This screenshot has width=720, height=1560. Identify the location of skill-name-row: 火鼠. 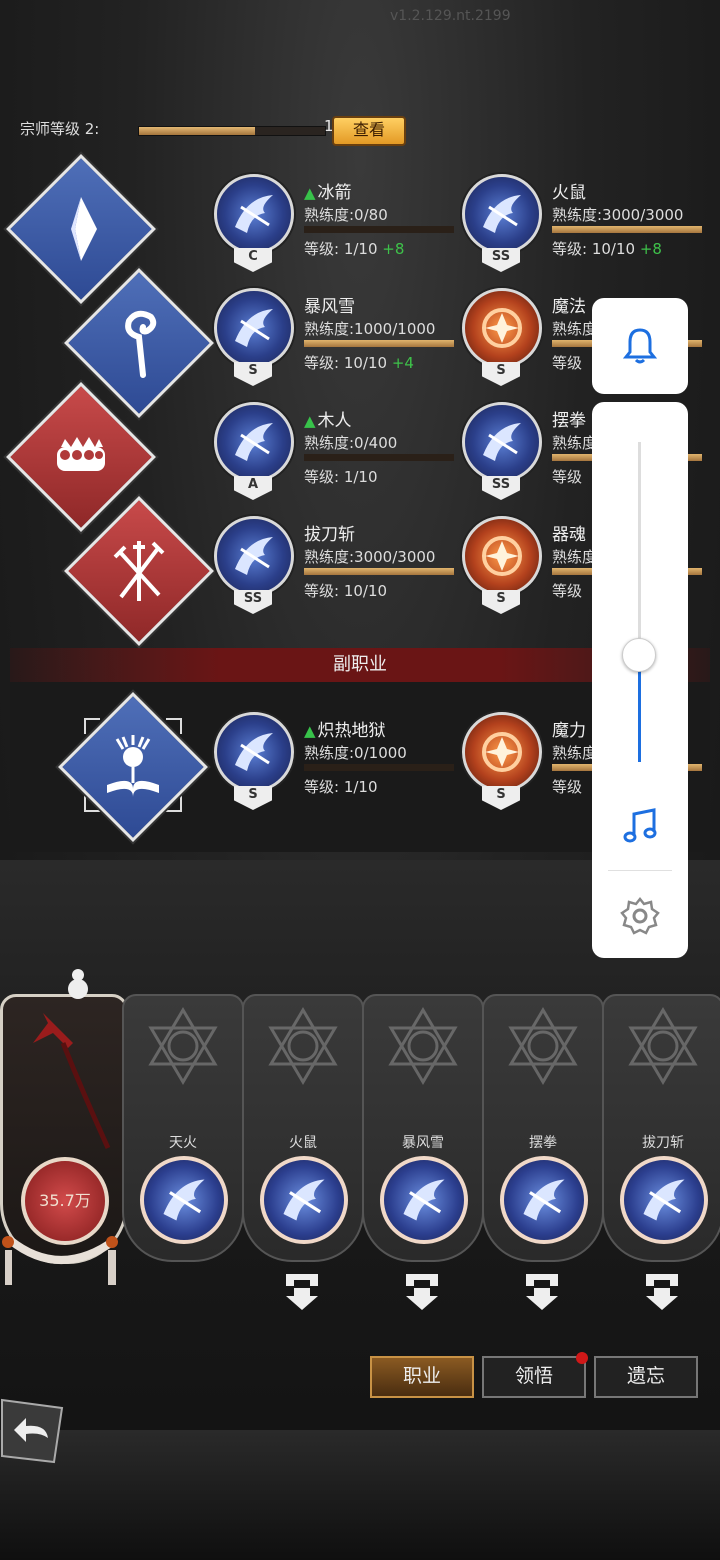
(569, 190).